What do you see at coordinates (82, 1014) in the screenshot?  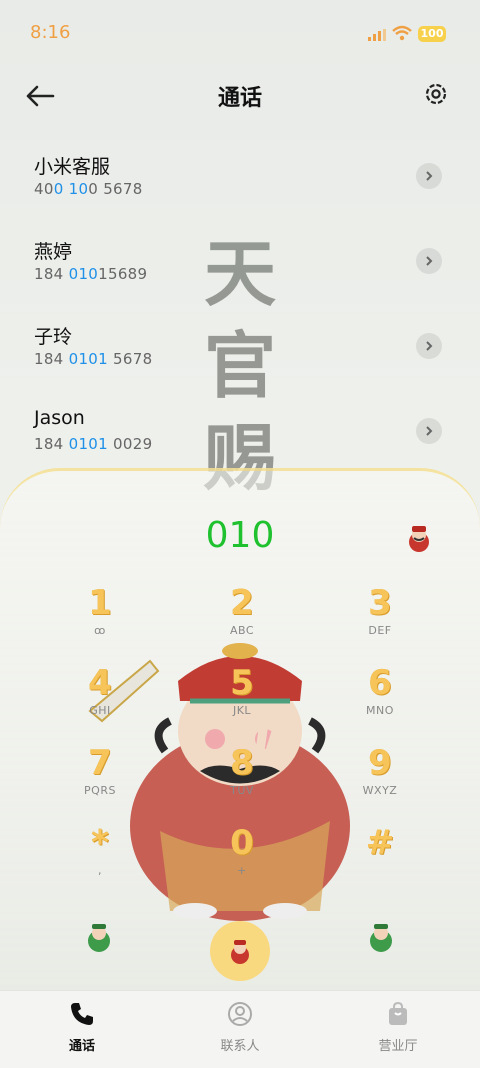 I see `phone-icon` at bounding box center [82, 1014].